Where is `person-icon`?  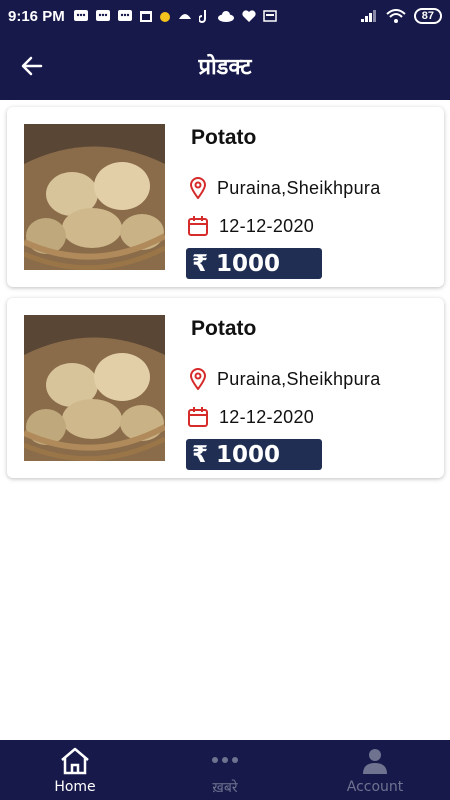
person-icon is located at coordinates (375, 761).